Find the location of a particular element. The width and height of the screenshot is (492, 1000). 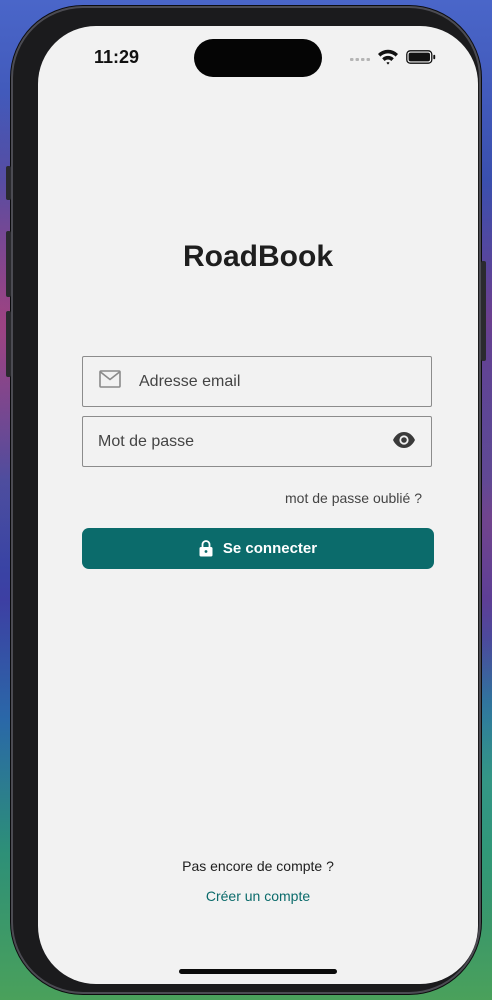

password-field is located at coordinates (257, 441).